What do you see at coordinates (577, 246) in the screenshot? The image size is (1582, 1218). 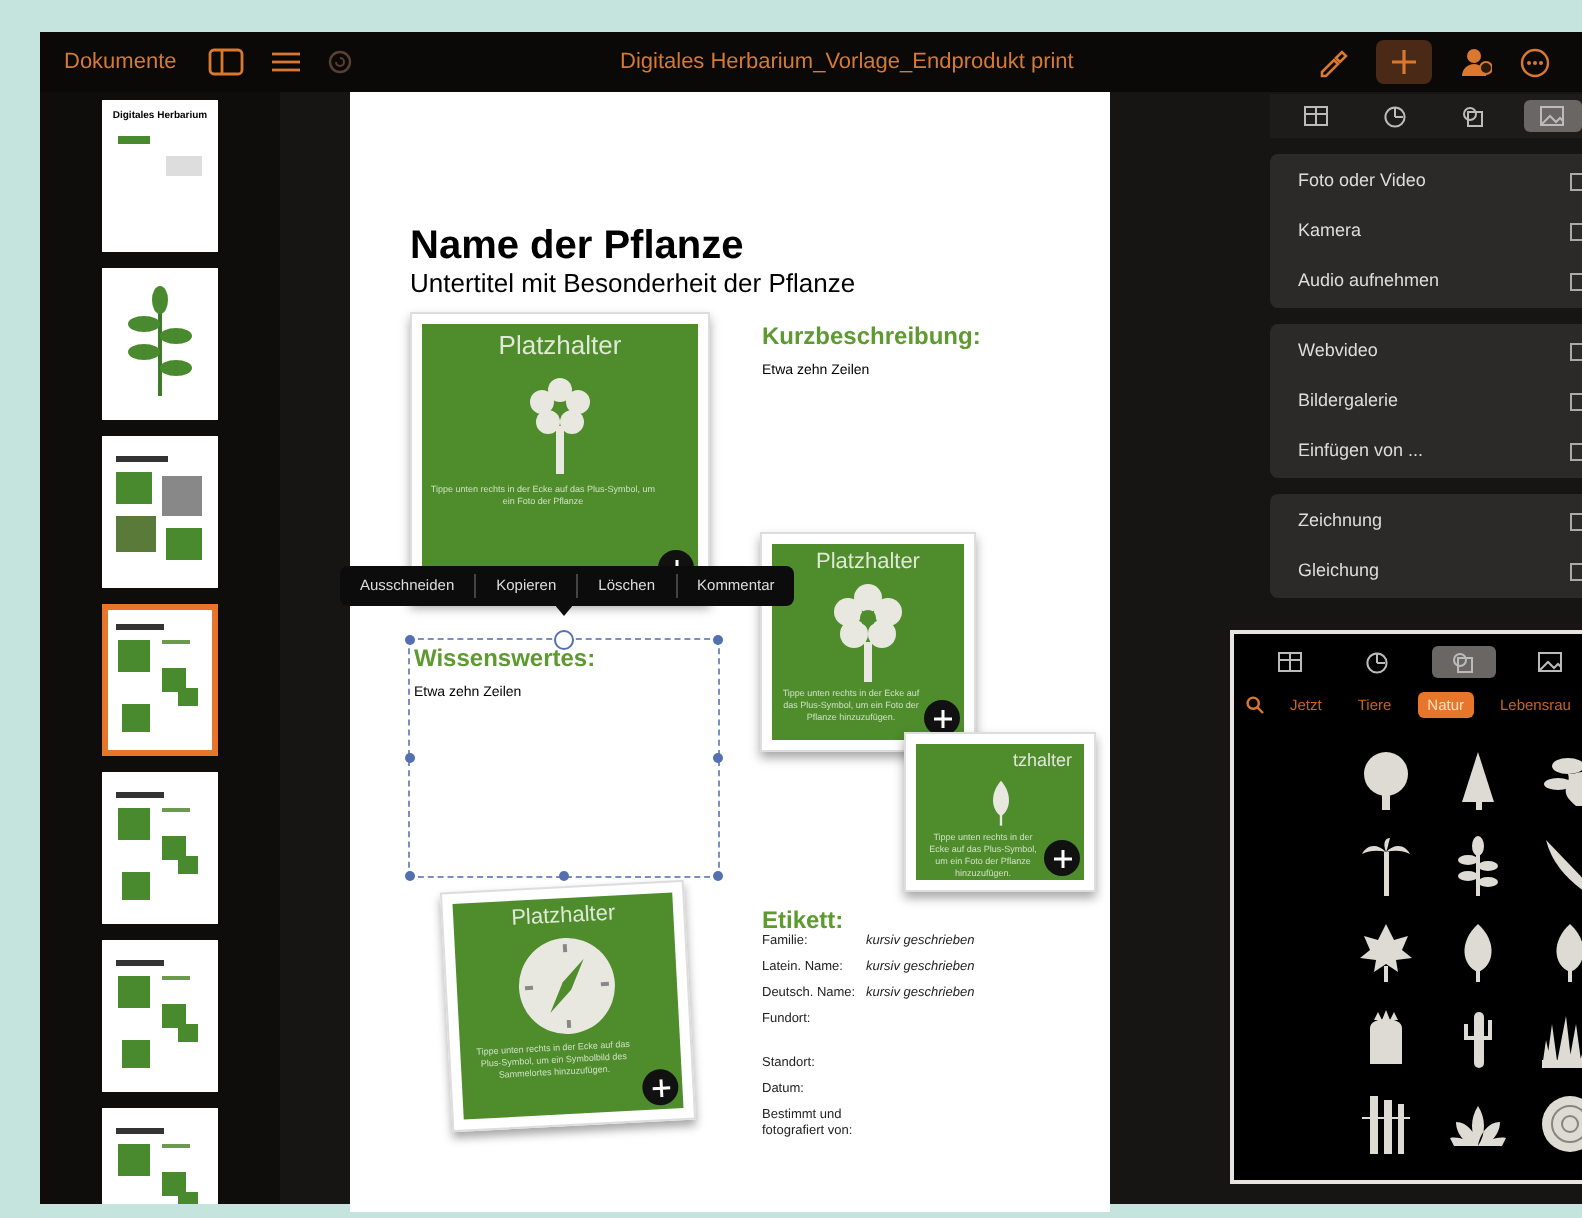 I see `page-title: Name der Pflanze` at bounding box center [577, 246].